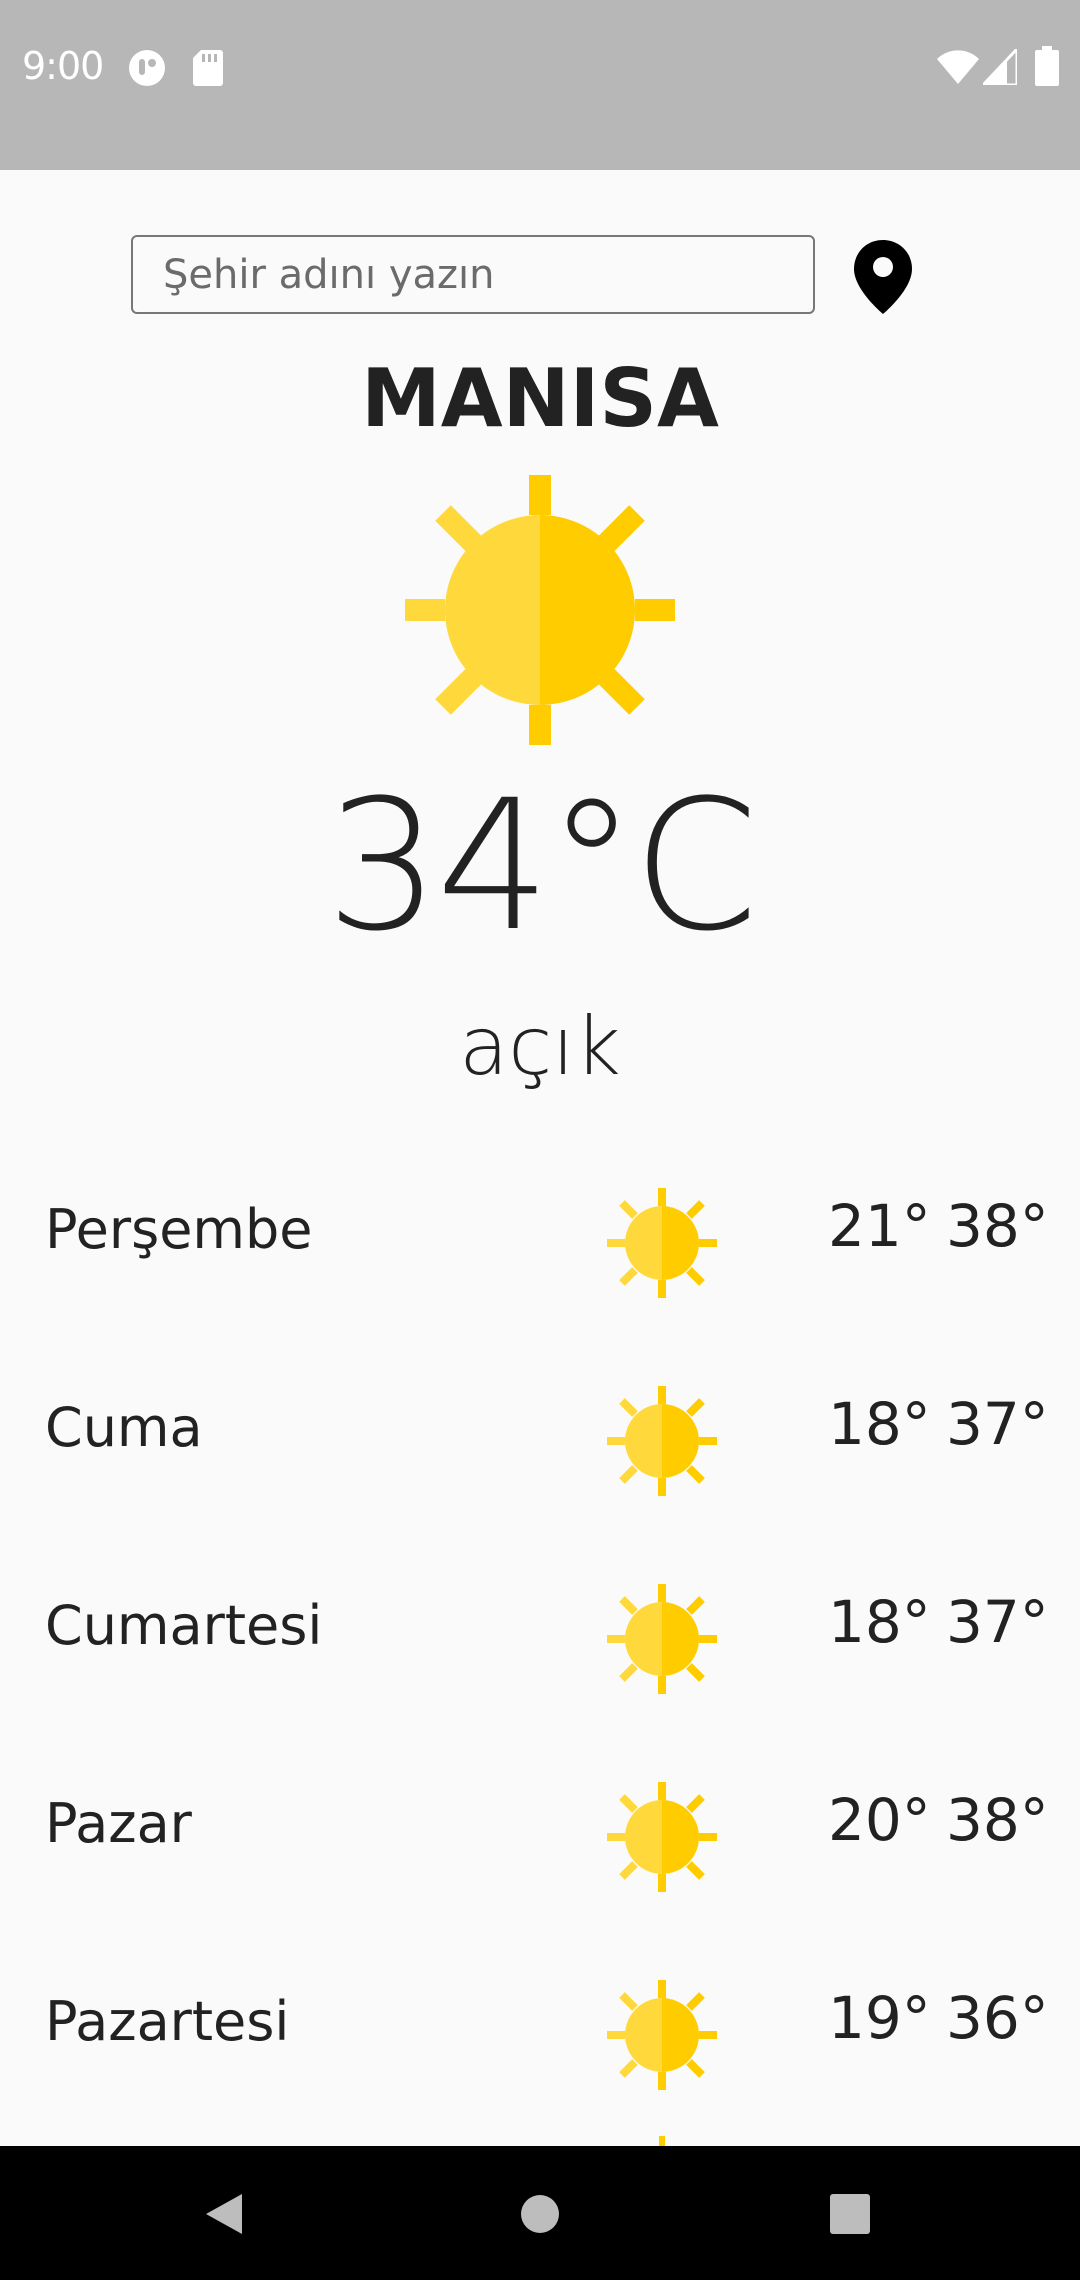 The image size is (1080, 2280). Describe the element at coordinates (540, 1623) in the screenshot. I see `forecast-row: Cumartesi 18° 37°` at that location.